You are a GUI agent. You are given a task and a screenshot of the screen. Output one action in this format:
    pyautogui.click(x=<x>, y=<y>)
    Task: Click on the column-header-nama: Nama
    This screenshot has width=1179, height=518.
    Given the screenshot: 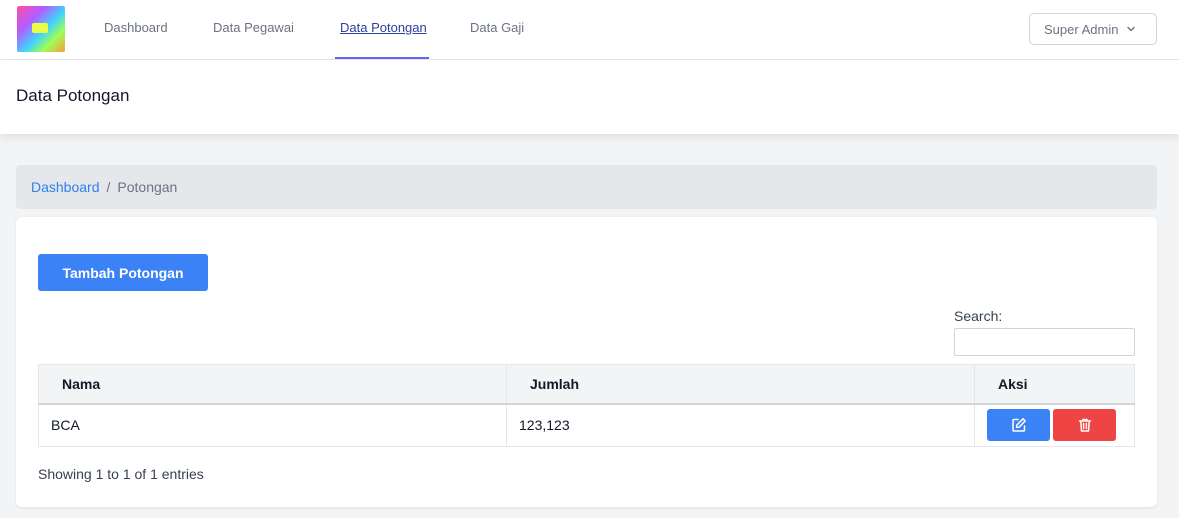 What is the action you would take?
    pyautogui.click(x=272, y=384)
    